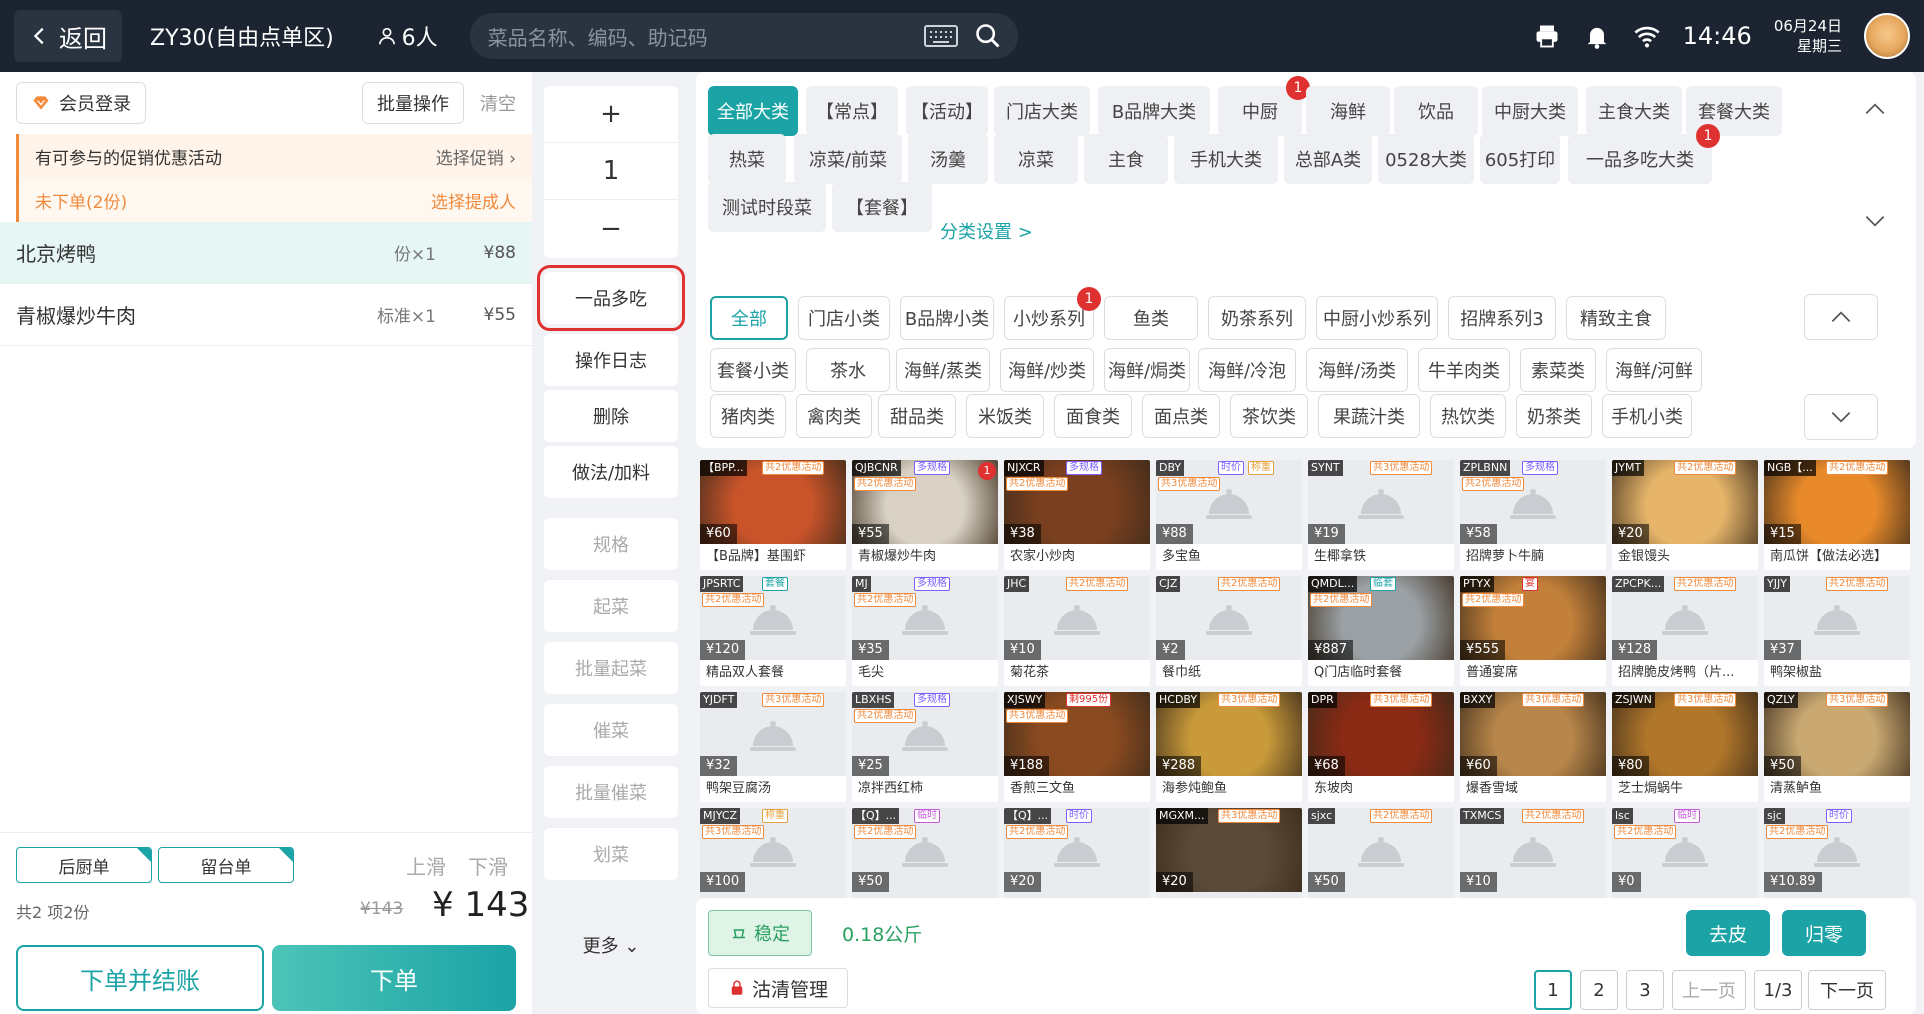  What do you see at coordinates (1597, 36) in the screenshot?
I see `bell-icon` at bounding box center [1597, 36].